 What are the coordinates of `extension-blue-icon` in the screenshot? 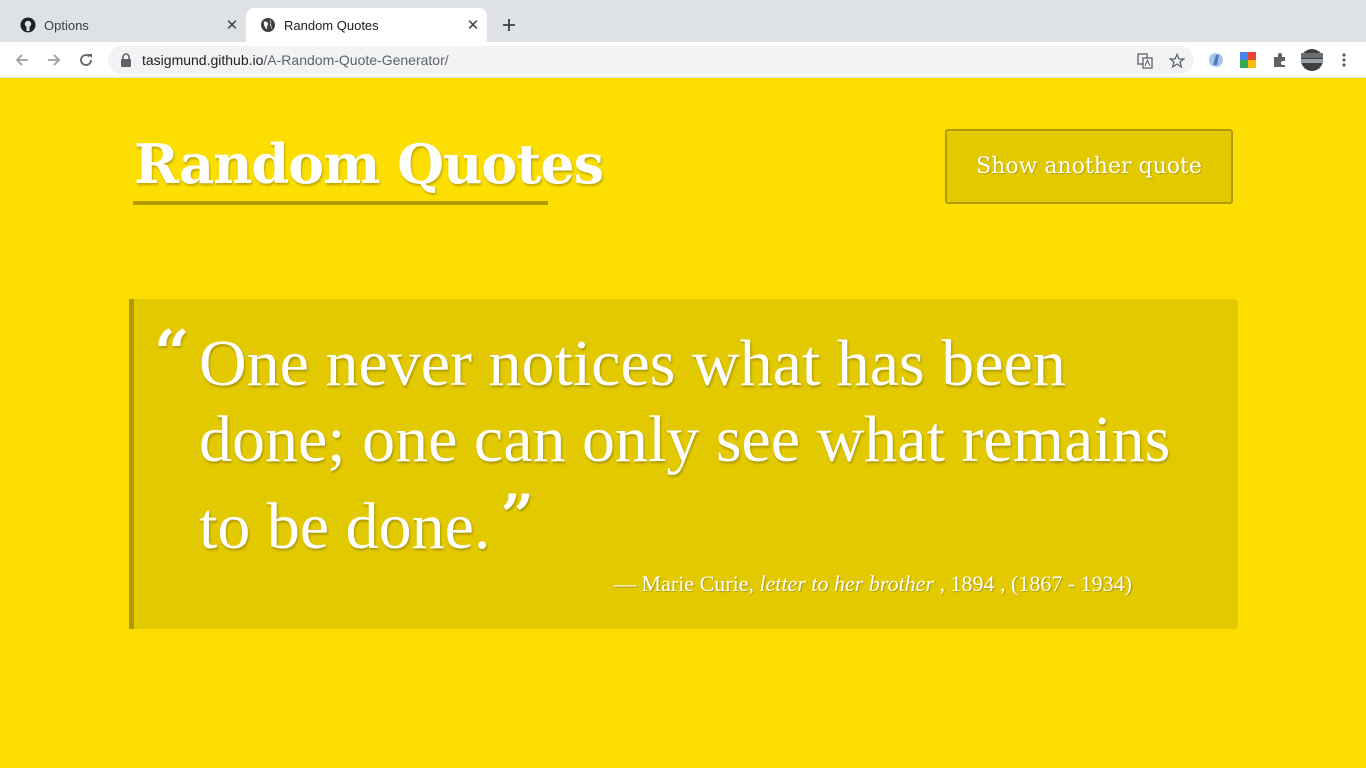 It's located at (1216, 60).